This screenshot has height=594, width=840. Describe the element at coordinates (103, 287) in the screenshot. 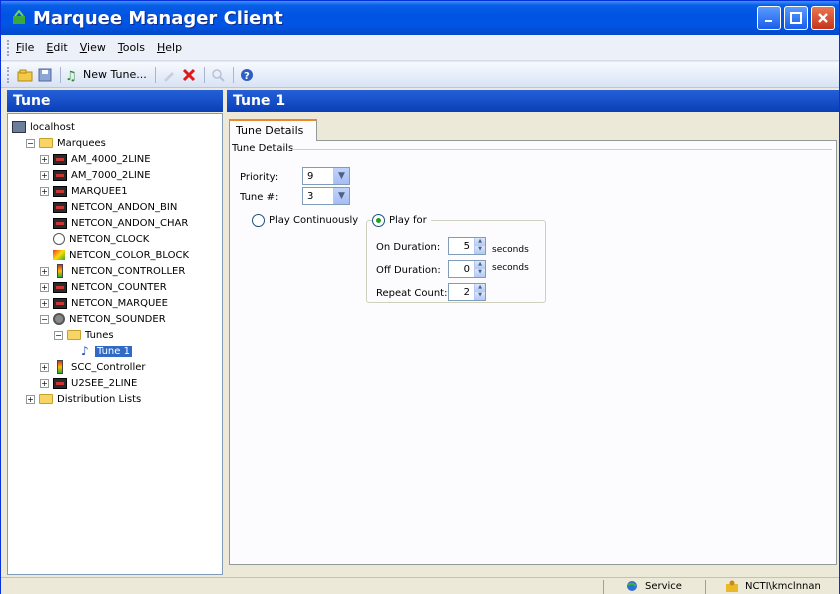

I see `tree-item: + NETCON_COUNTER` at that location.